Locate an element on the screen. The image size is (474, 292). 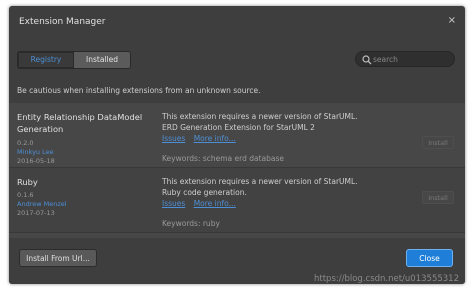
extension-version: 0.2.0 is located at coordinates (25, 143).